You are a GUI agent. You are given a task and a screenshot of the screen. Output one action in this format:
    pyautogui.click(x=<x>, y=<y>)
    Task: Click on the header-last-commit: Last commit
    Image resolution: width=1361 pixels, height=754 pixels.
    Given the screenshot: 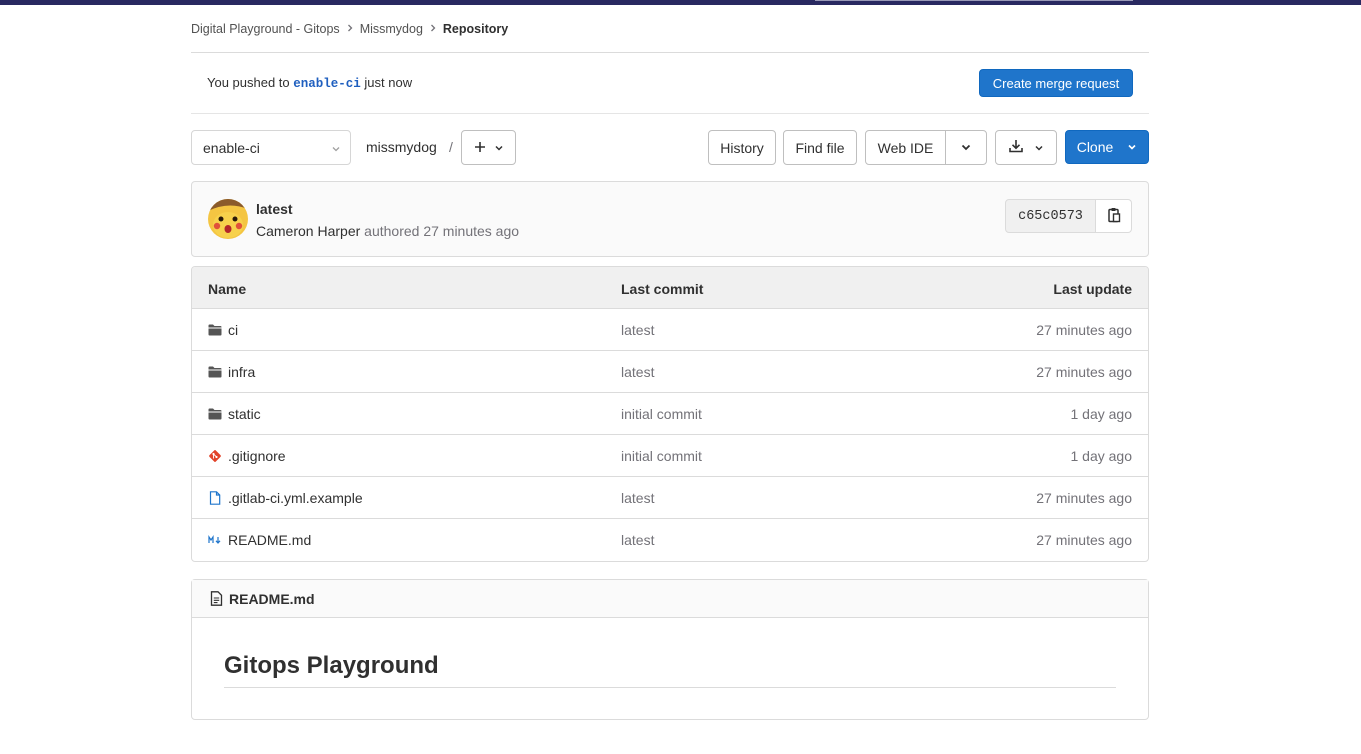 What is the action you would take?
    pyautogui.click(x=662, y=289)
    